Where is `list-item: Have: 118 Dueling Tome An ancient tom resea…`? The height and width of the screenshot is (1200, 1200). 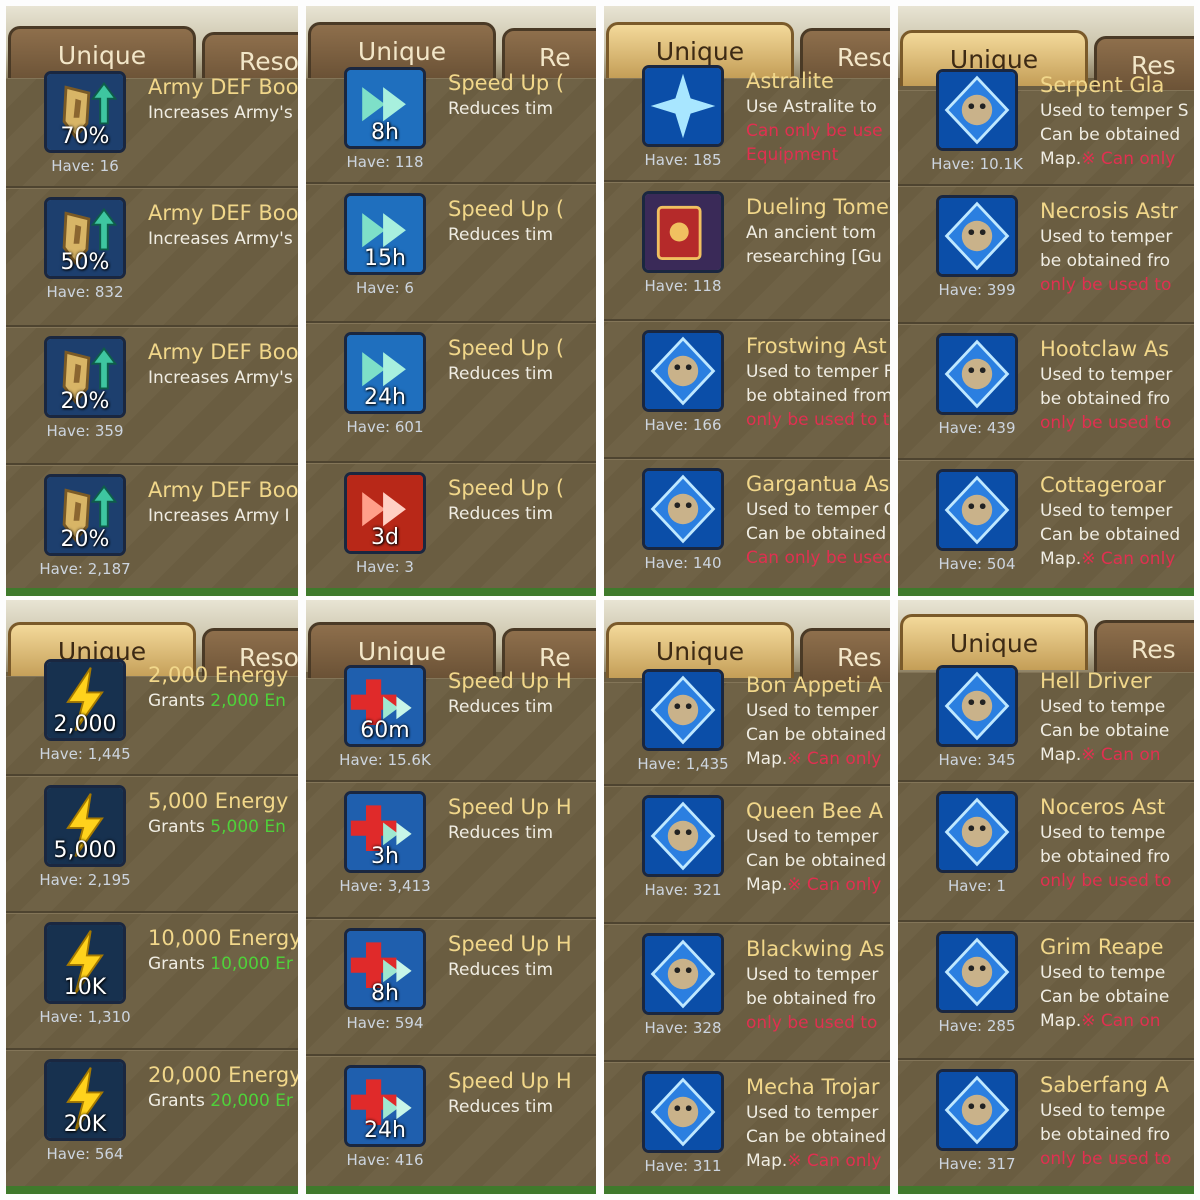 list-item: Have: 118 Dueling Tome An ancient tom resea… is located at coordinates (747, 251).